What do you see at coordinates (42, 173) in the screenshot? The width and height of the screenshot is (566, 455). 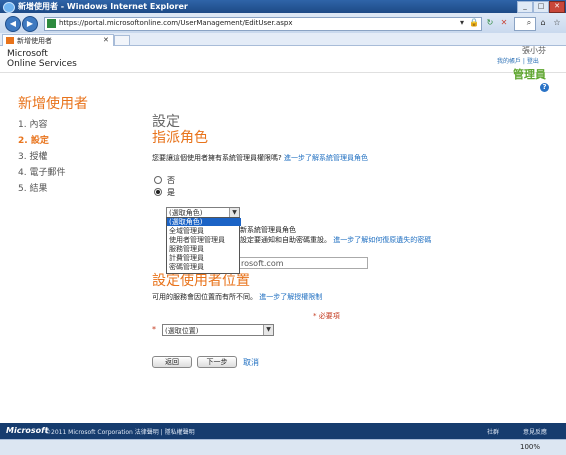 I see `wizard-step-email: 4. 電子郵件` at bounding box center [42, 173].